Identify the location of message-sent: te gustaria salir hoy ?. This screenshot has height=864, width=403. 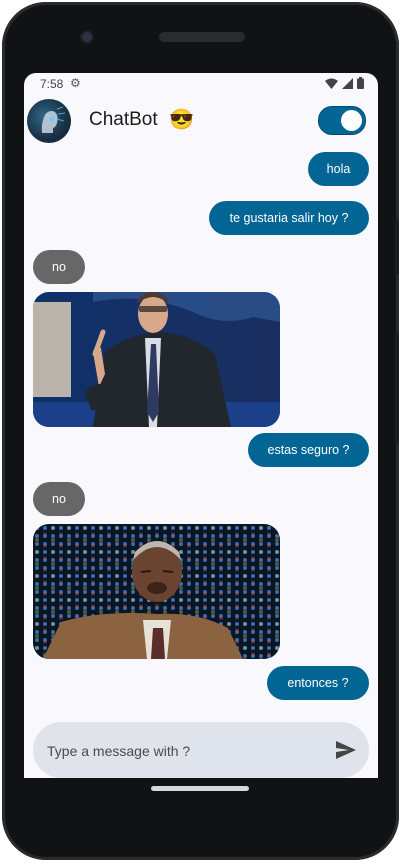
(289, 218).